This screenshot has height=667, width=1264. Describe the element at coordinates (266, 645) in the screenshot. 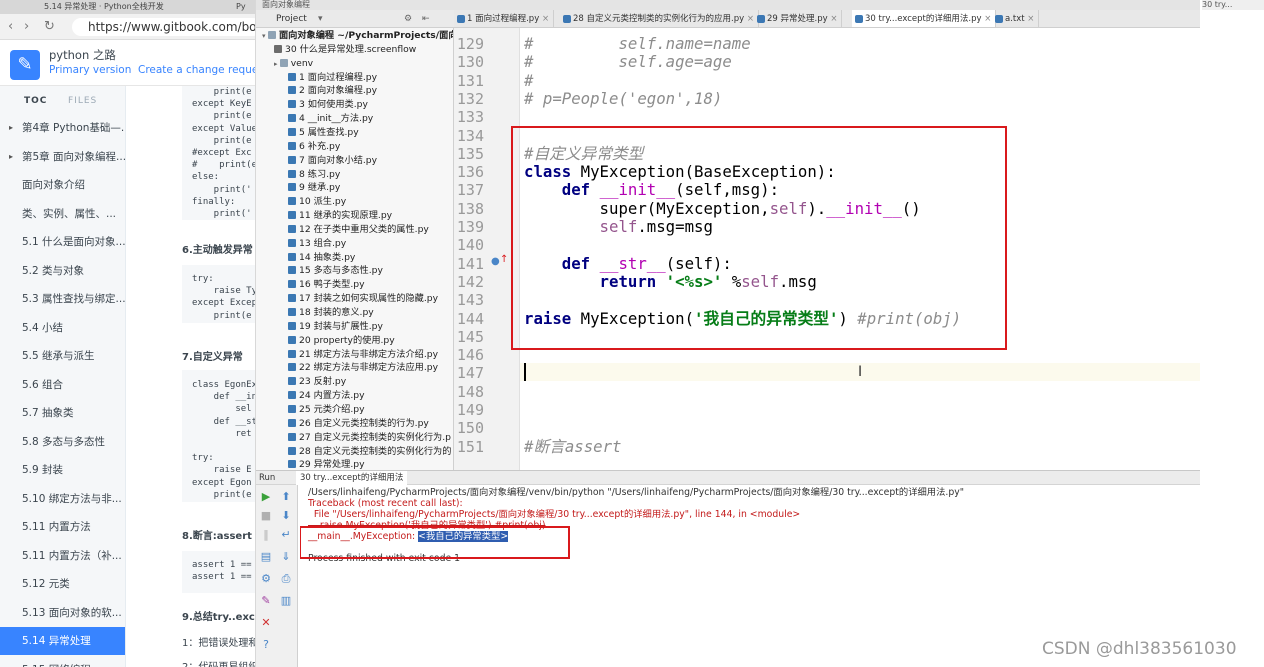

I see `help-icon: ?` at that location.